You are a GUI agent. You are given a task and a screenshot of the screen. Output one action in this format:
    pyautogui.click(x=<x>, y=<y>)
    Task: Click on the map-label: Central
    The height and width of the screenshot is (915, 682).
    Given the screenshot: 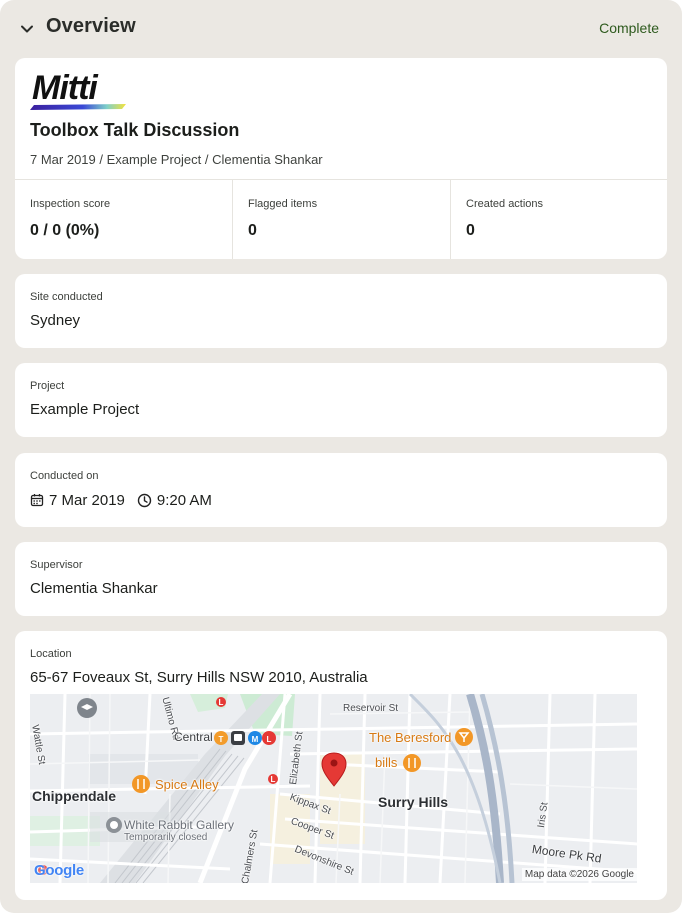 What is the action you would take?
    pyautogui.click(x=193, y=737)
    